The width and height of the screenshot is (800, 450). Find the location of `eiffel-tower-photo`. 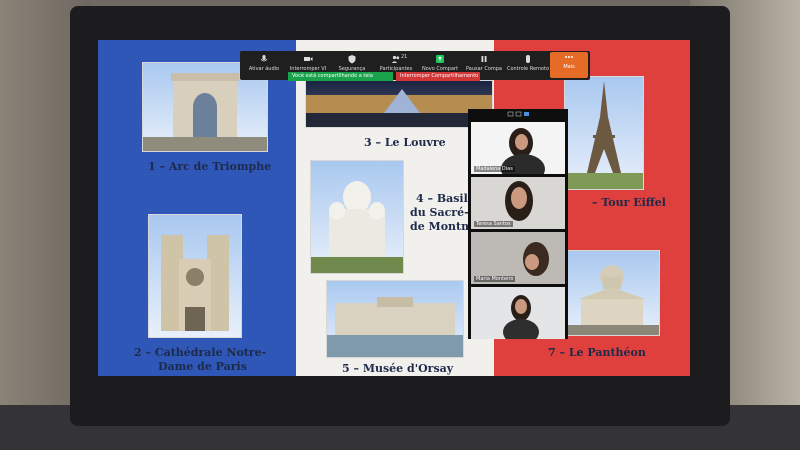

eiffel-tower-photo is located at coordinates (604, 133).